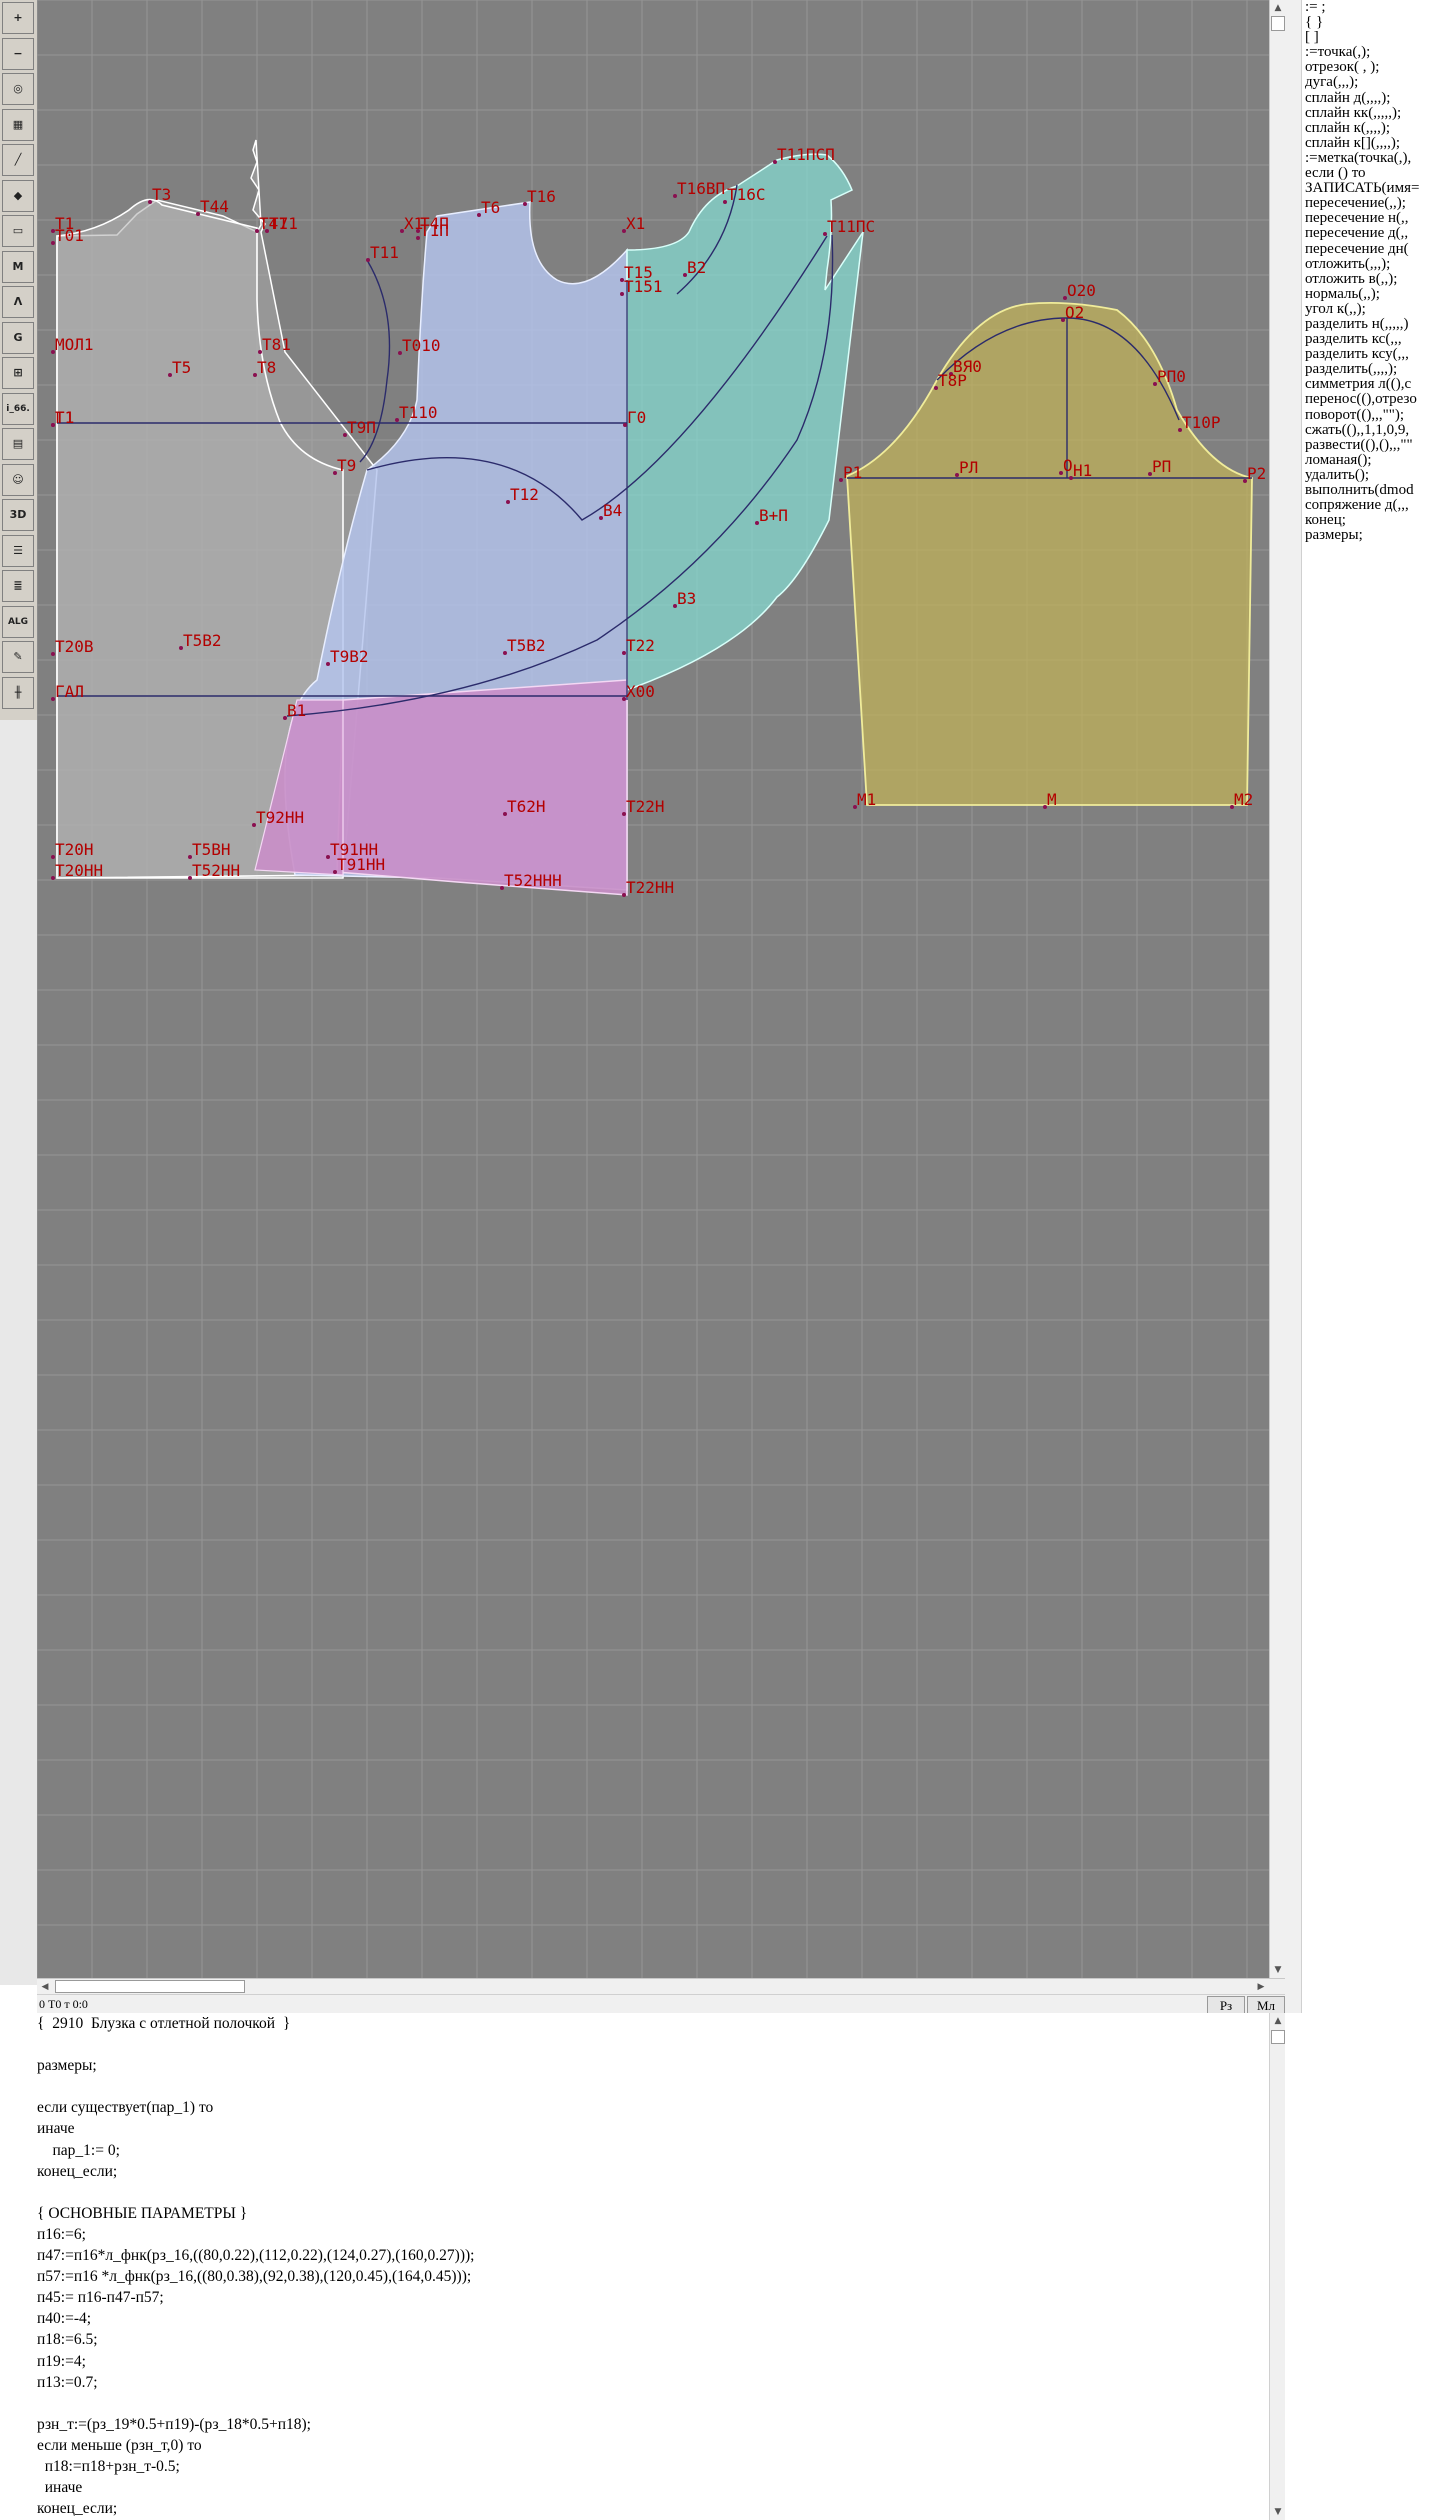 This screenshot has height=2520, width=1440. Describe the element at coordinates (1278, 2021) in the screenshot. I see `script-scroll-up-icon: ▲` at that location.